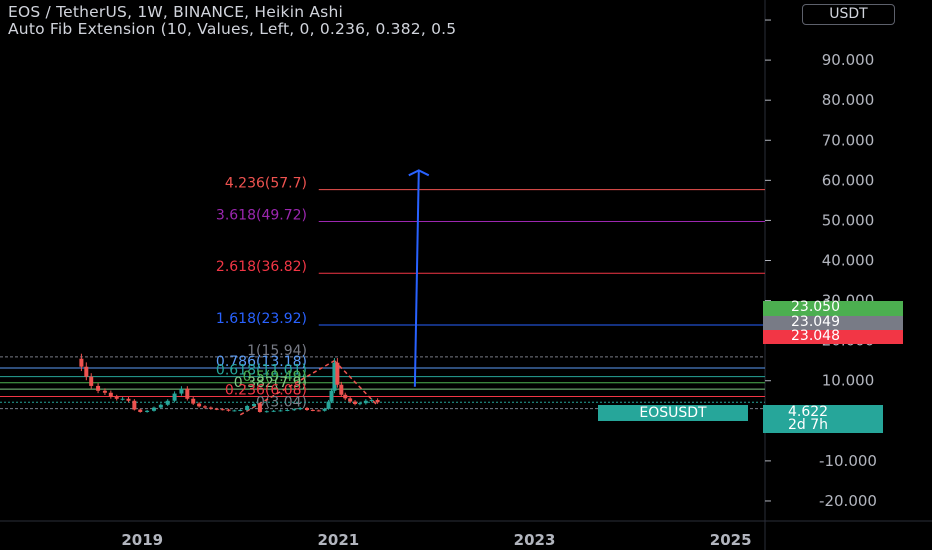 This screenshot has width=932, height=550. I want to click on y-tick-label: 80.000, so click(848, 100).